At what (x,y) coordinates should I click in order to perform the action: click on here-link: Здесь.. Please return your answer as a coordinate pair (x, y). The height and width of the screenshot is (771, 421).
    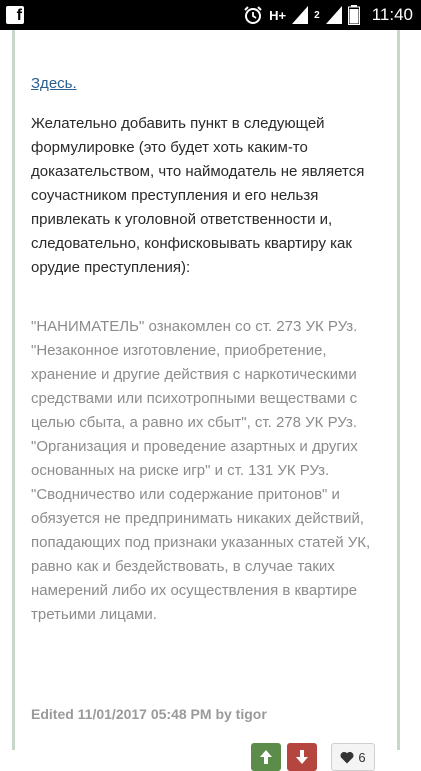
    Looking at the image, I should click on (54, 83).